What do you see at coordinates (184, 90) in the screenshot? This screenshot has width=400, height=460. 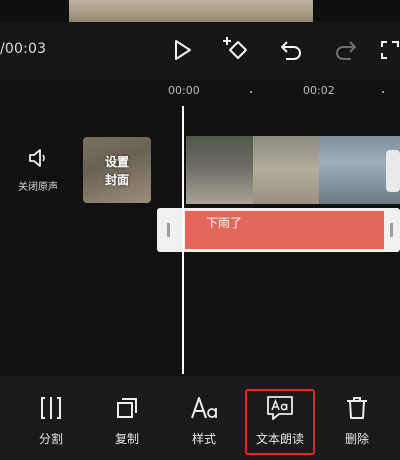 I see `ruler-tick-label: 00:00` at bounding box center [184, 90].